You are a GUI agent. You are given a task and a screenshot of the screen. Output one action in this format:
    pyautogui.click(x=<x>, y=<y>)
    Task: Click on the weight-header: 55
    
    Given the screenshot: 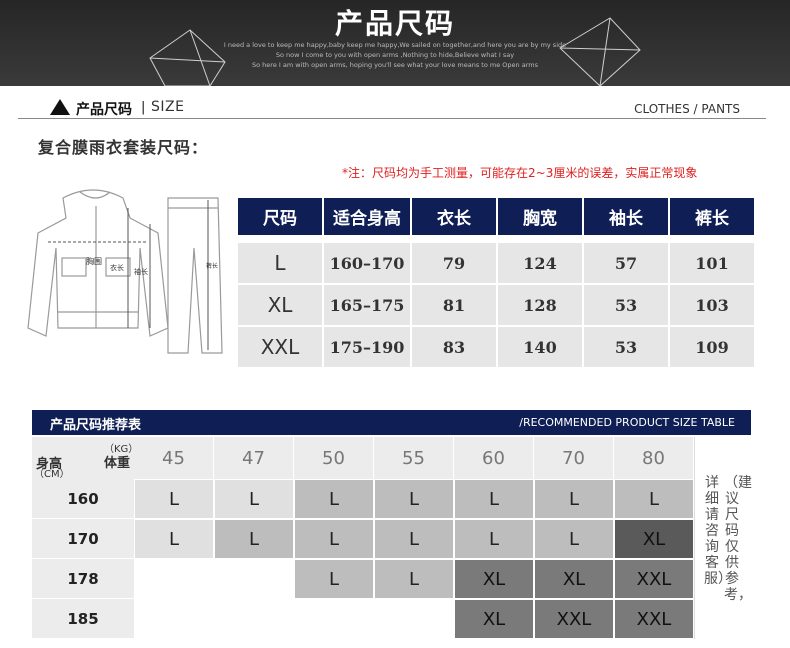 What is the action you would take?
    pyautogui.click(x=414, y=458)
    